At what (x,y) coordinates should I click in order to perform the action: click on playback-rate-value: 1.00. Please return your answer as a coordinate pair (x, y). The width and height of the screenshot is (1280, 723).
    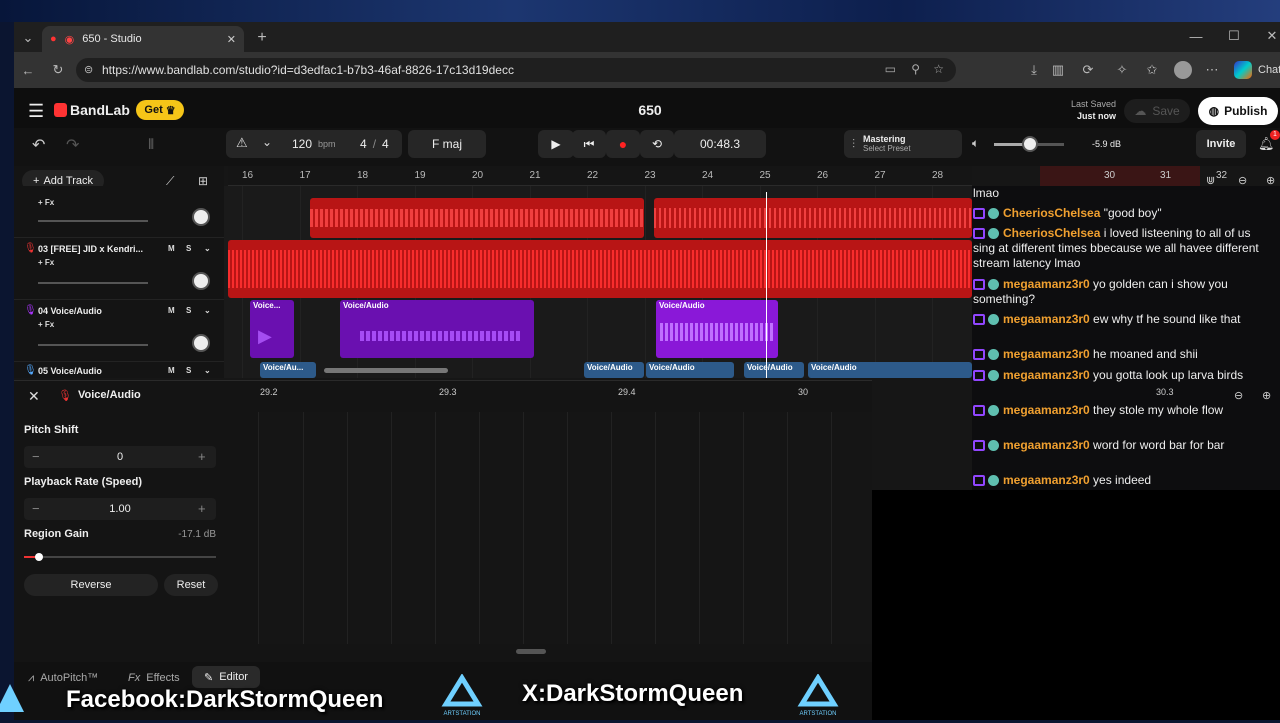
    Looking at the image, I should click on (120, 509).